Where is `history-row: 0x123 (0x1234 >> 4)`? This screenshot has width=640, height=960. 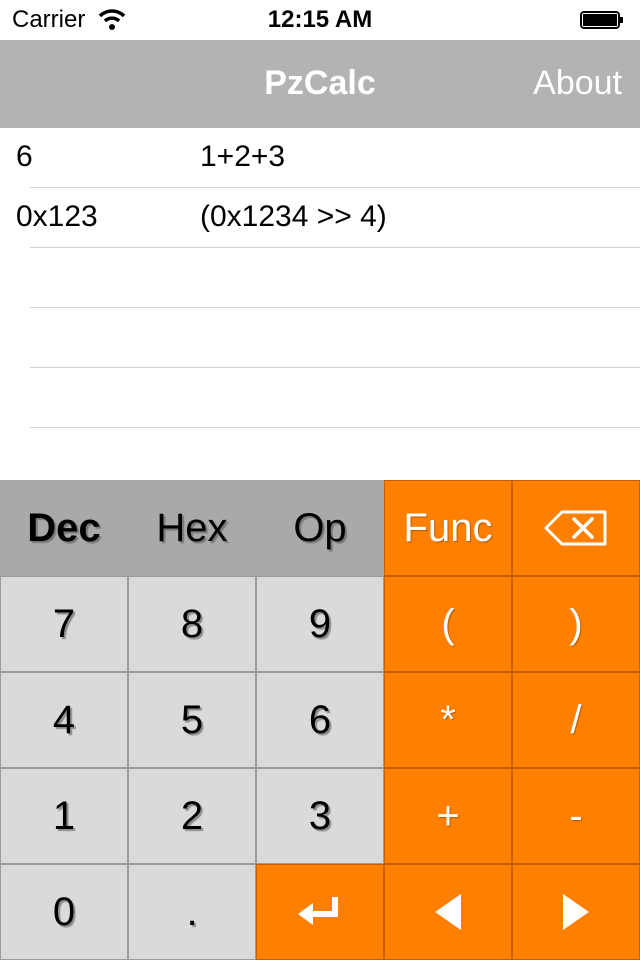 history-row: 0x123 (0x1234 >> 4) is located at coordinates (320, 218).